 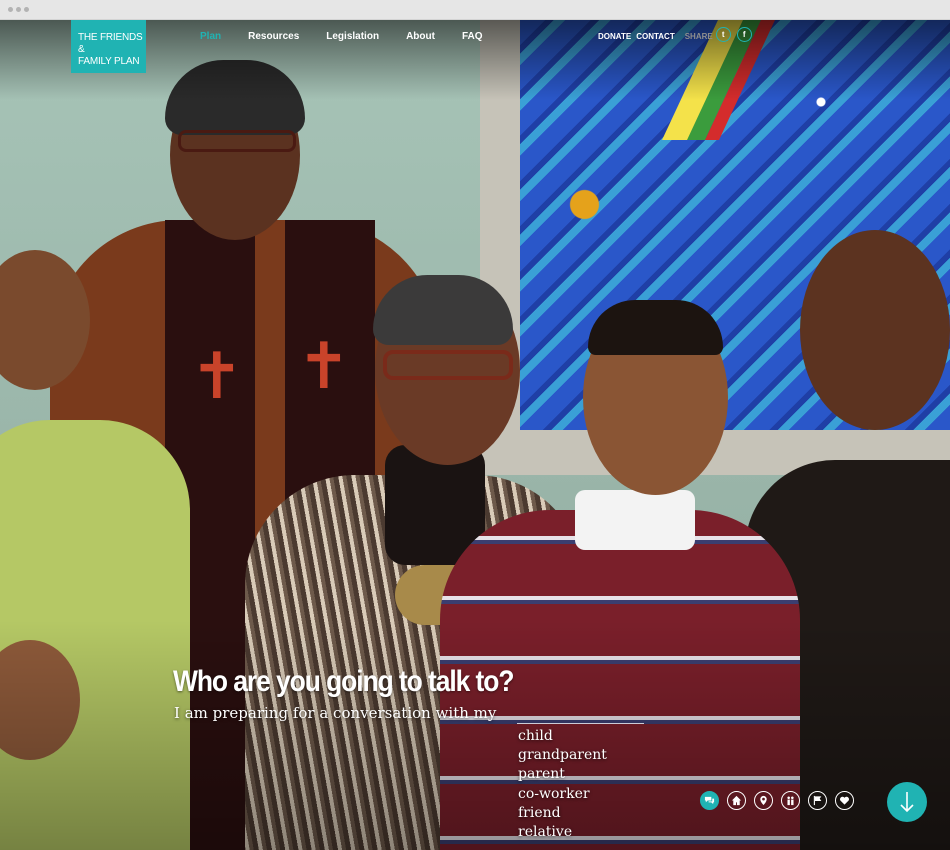 What do you see at coordinates (655, 36) in the screenshot?
I see `contact-link: CONTACT` at bounding box center [655, 36].